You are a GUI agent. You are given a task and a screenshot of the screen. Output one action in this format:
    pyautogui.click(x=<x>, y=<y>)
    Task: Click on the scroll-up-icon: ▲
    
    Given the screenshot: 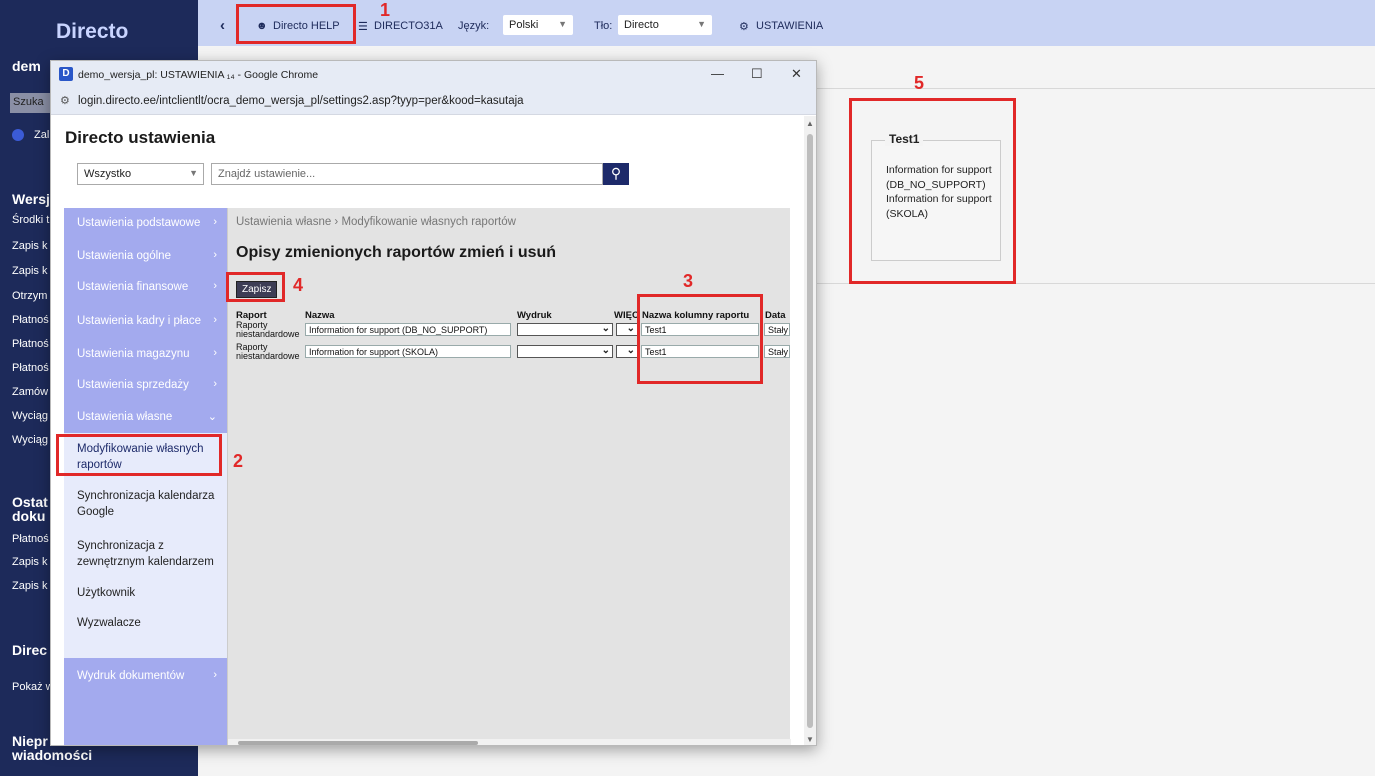 What is the action you would take?
    pyautogui.click(x=810, y=123)
    